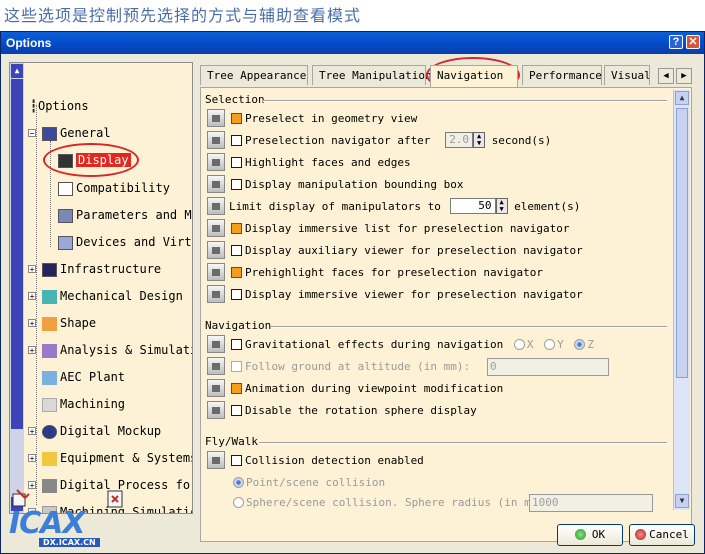 This screenshot has height=554, width=705. Describe the element at coordinates (59, 106) in the screenshot. I see `tree-root-options: ┇Options` at that location.